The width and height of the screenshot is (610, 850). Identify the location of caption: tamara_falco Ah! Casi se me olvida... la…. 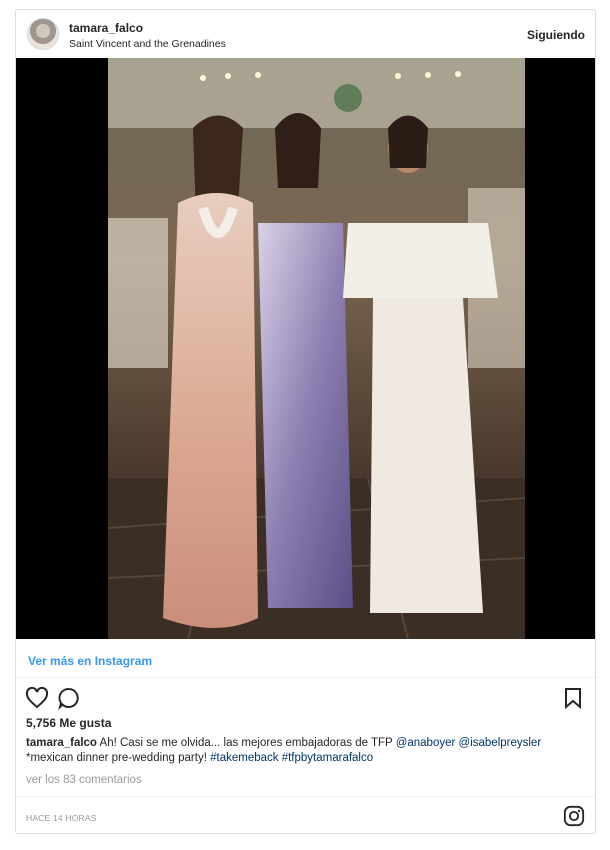
(306, 751).